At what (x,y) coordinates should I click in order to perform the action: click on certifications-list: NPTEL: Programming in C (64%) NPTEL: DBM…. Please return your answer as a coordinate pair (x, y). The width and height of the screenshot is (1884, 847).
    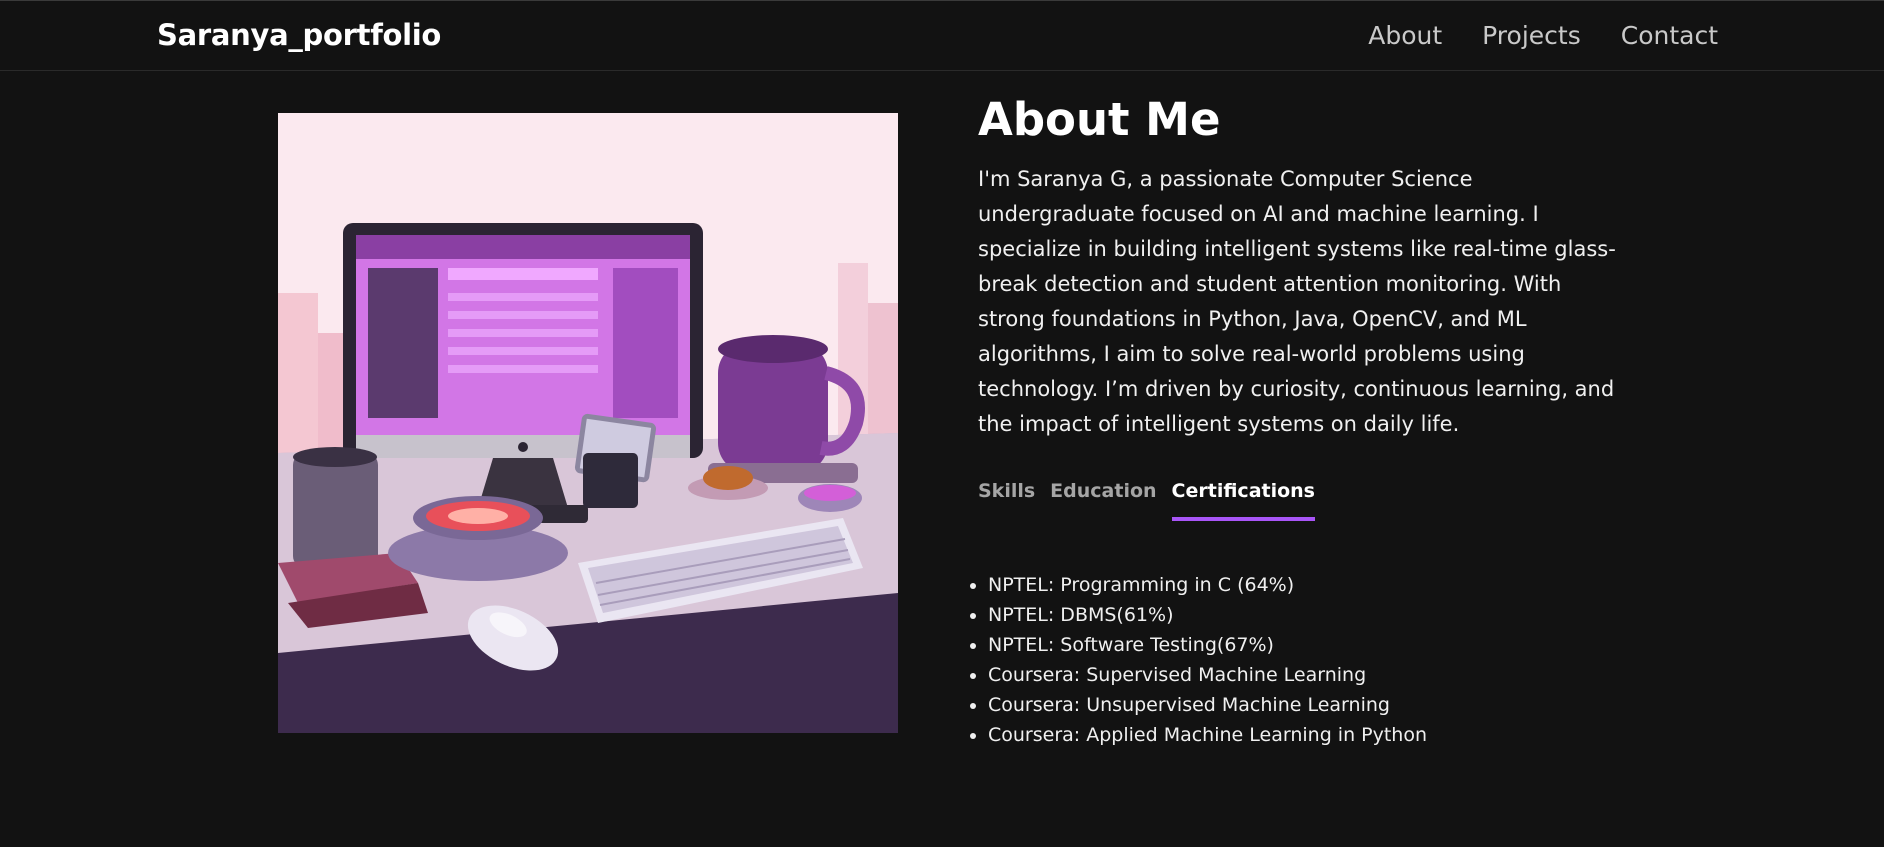
    Looking at the image, I should click on (1197, 660).